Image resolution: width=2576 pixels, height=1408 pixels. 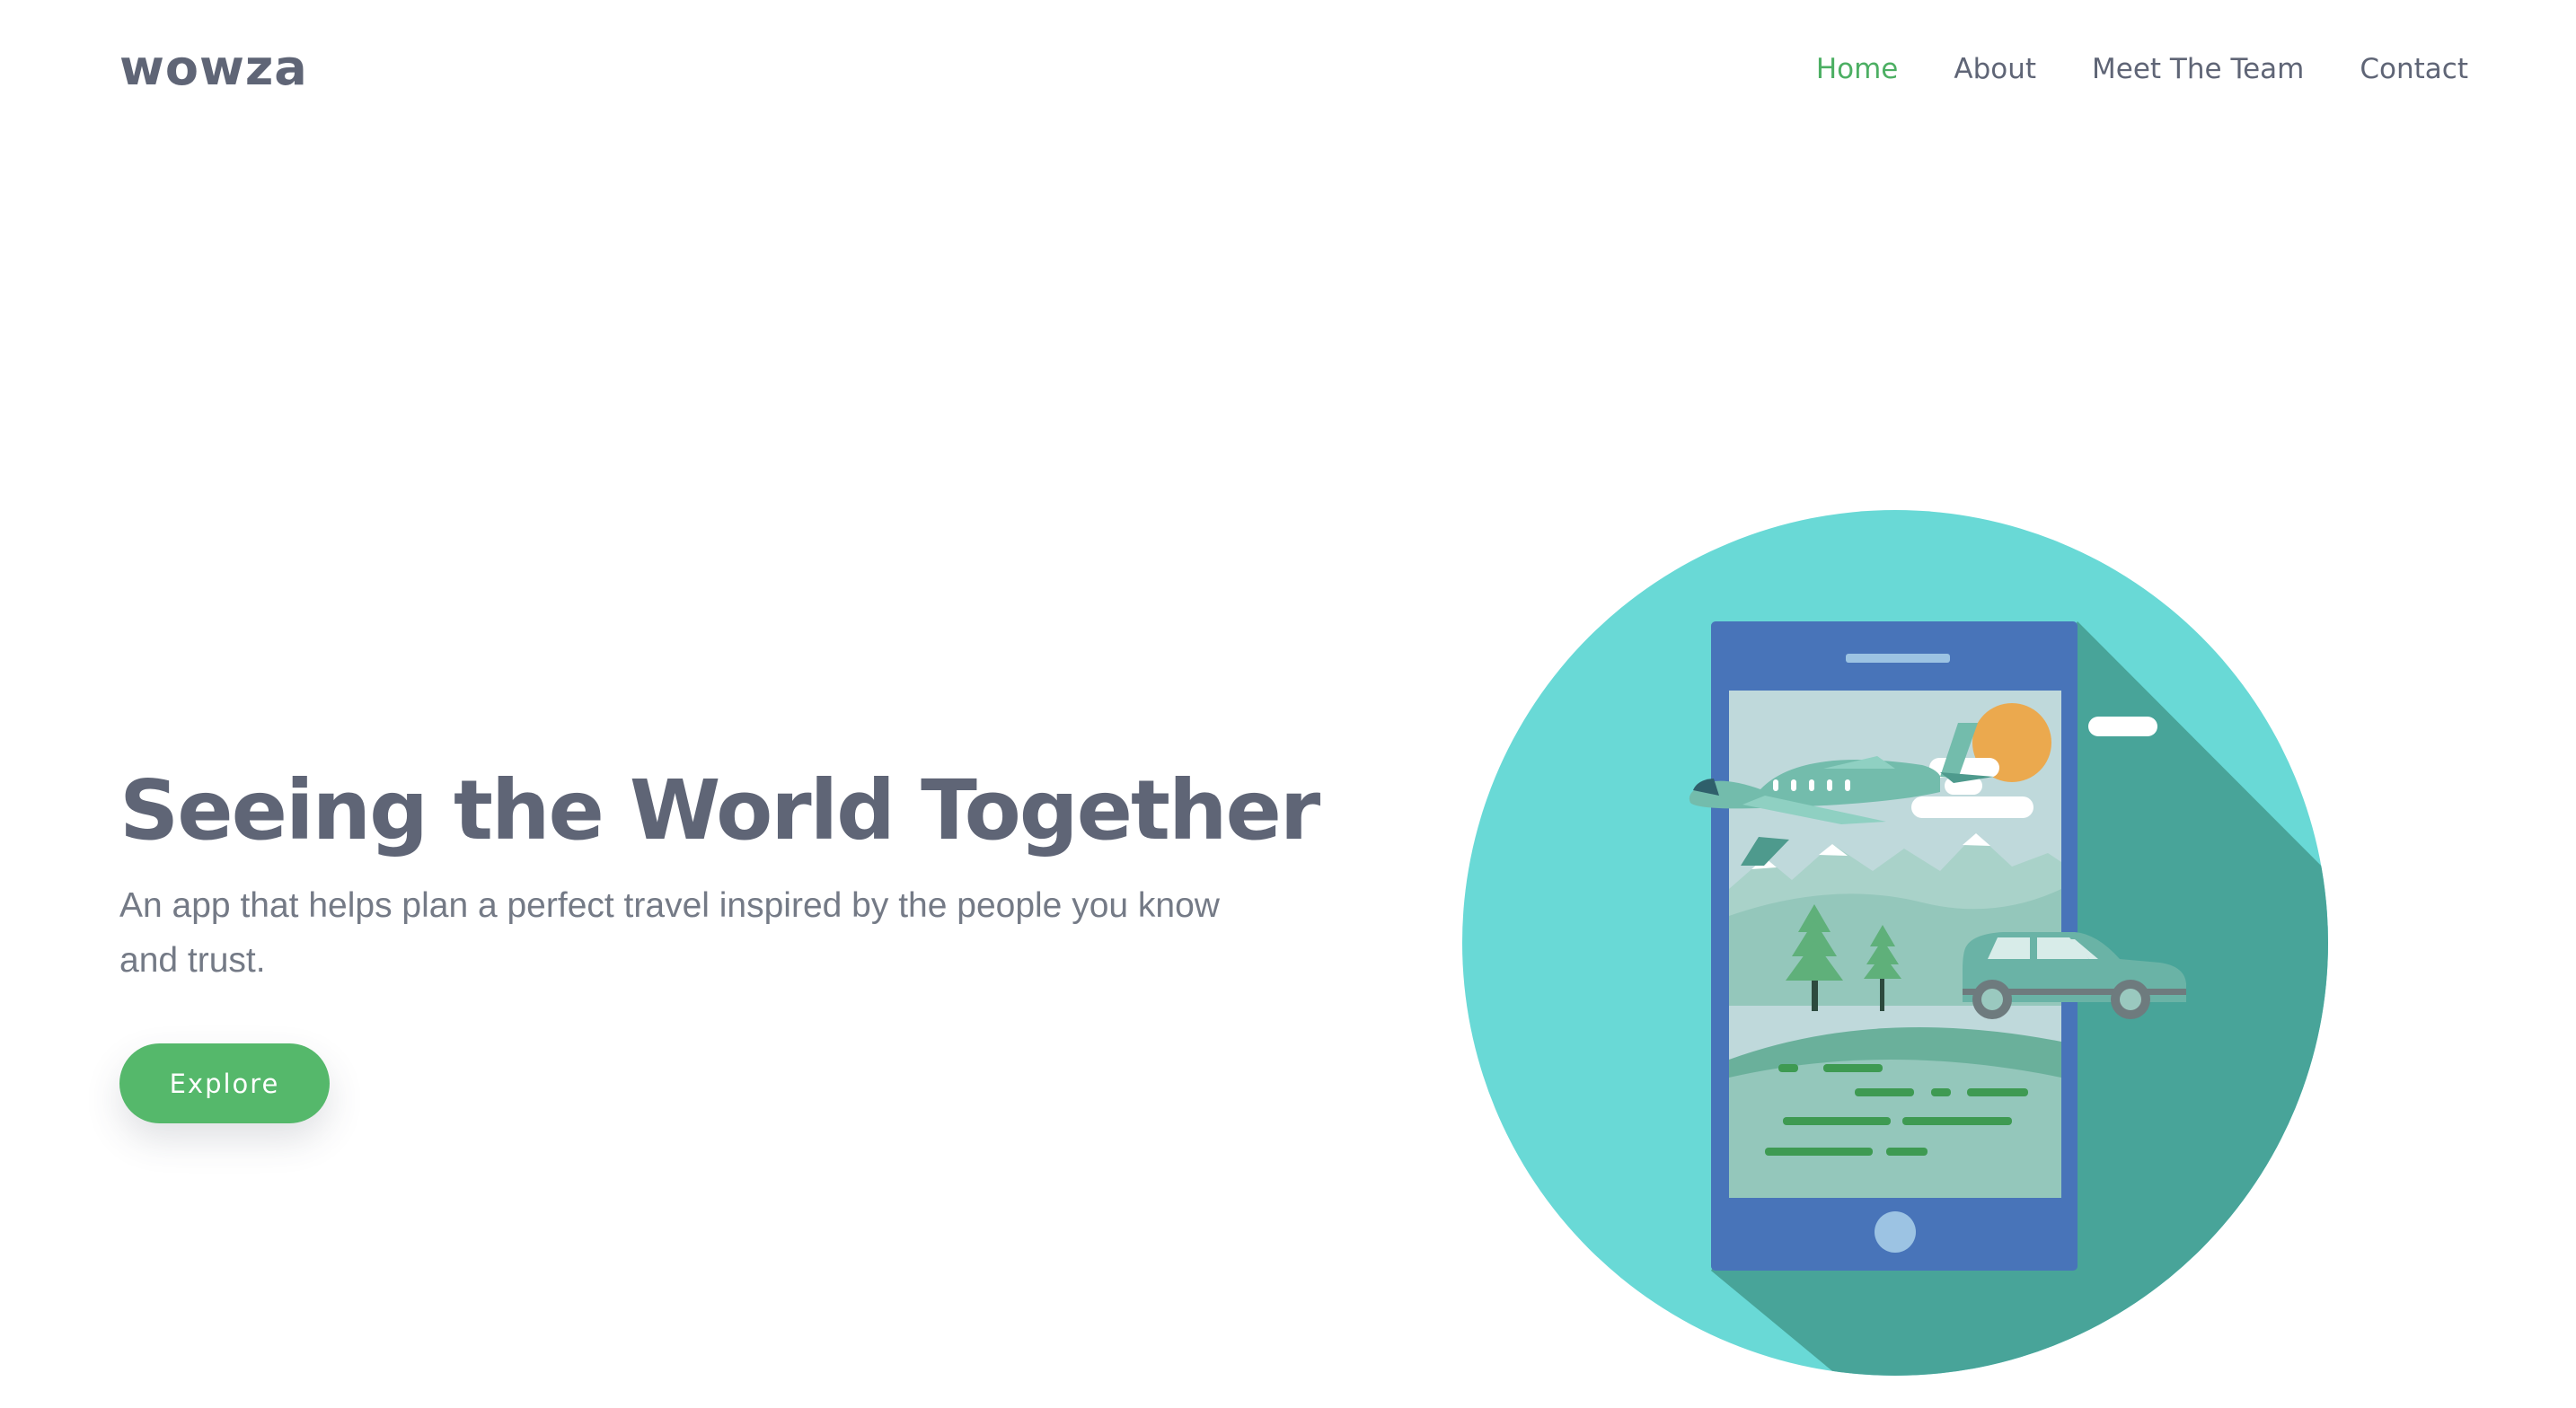 What do you see at coordinates (224, 1083) in the screenshot?
I see `explore-button: Explore` at bounding box center [224, 1083].